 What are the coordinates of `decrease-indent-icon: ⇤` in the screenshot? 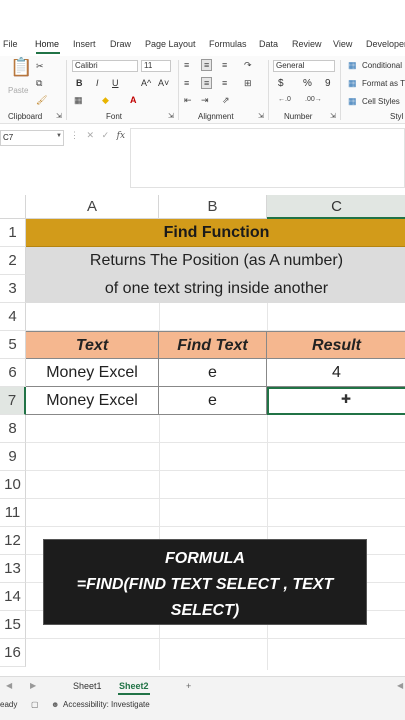 It's located at (188, 100).